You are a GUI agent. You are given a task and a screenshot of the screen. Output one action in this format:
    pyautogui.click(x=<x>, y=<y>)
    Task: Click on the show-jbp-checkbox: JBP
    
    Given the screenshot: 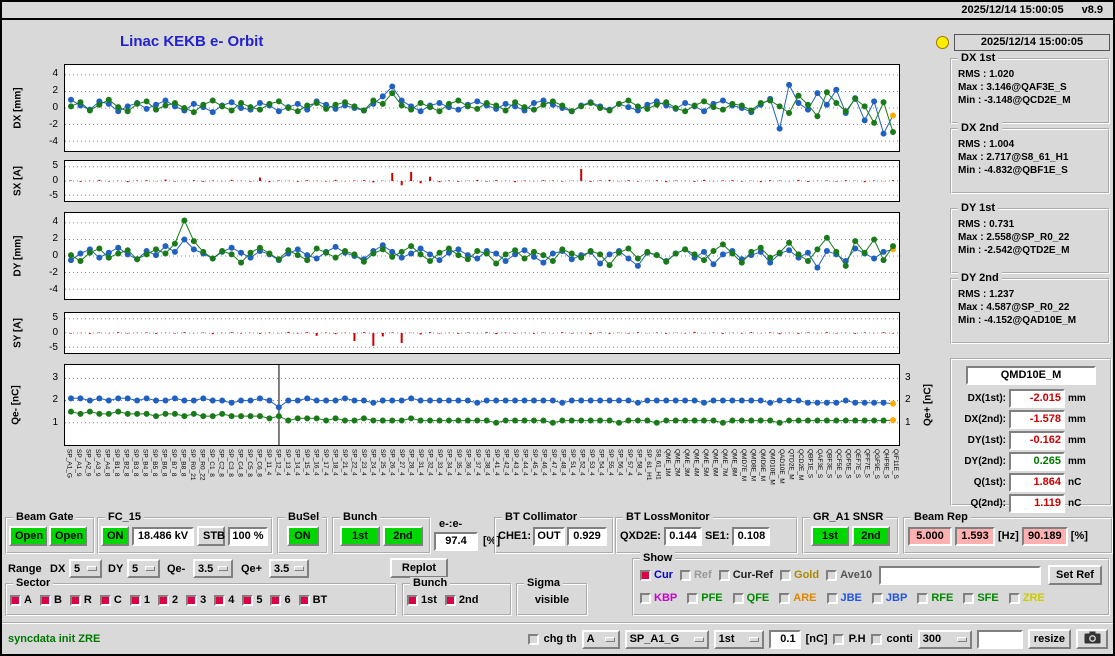 What is the action you would take?
    pyautogui.click(x=889, y=598)
    